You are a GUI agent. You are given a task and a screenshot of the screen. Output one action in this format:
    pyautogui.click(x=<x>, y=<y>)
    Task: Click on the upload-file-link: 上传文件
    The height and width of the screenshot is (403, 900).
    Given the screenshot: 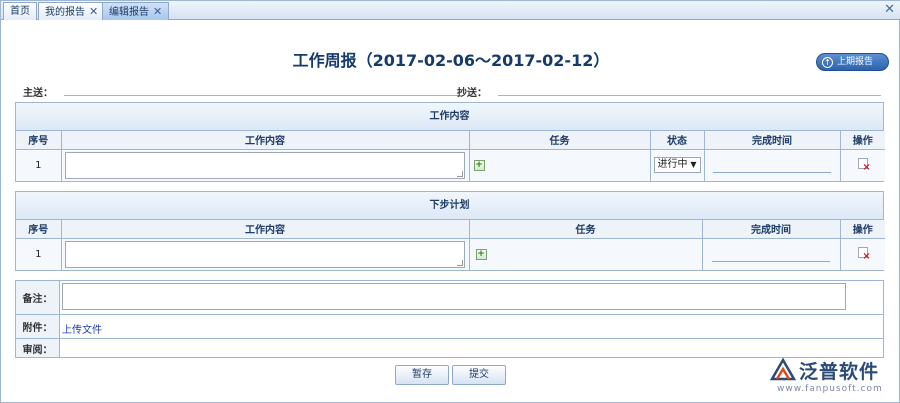 What is the action you would take?
    pyautogui.click(x=82, y=328)
    